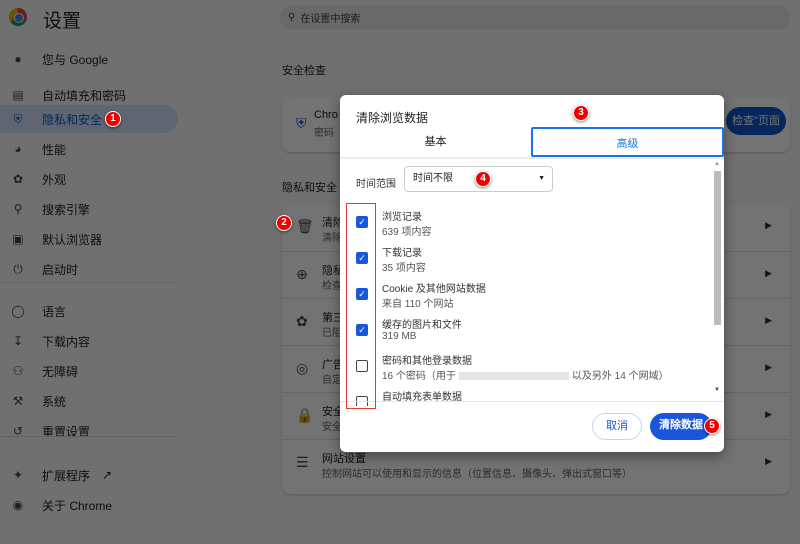 This screenshot has width=800, height=544. Describe the element at coordinates (18, 401) in the screenshot. I see `wrench-icon: ⚒` at that location.